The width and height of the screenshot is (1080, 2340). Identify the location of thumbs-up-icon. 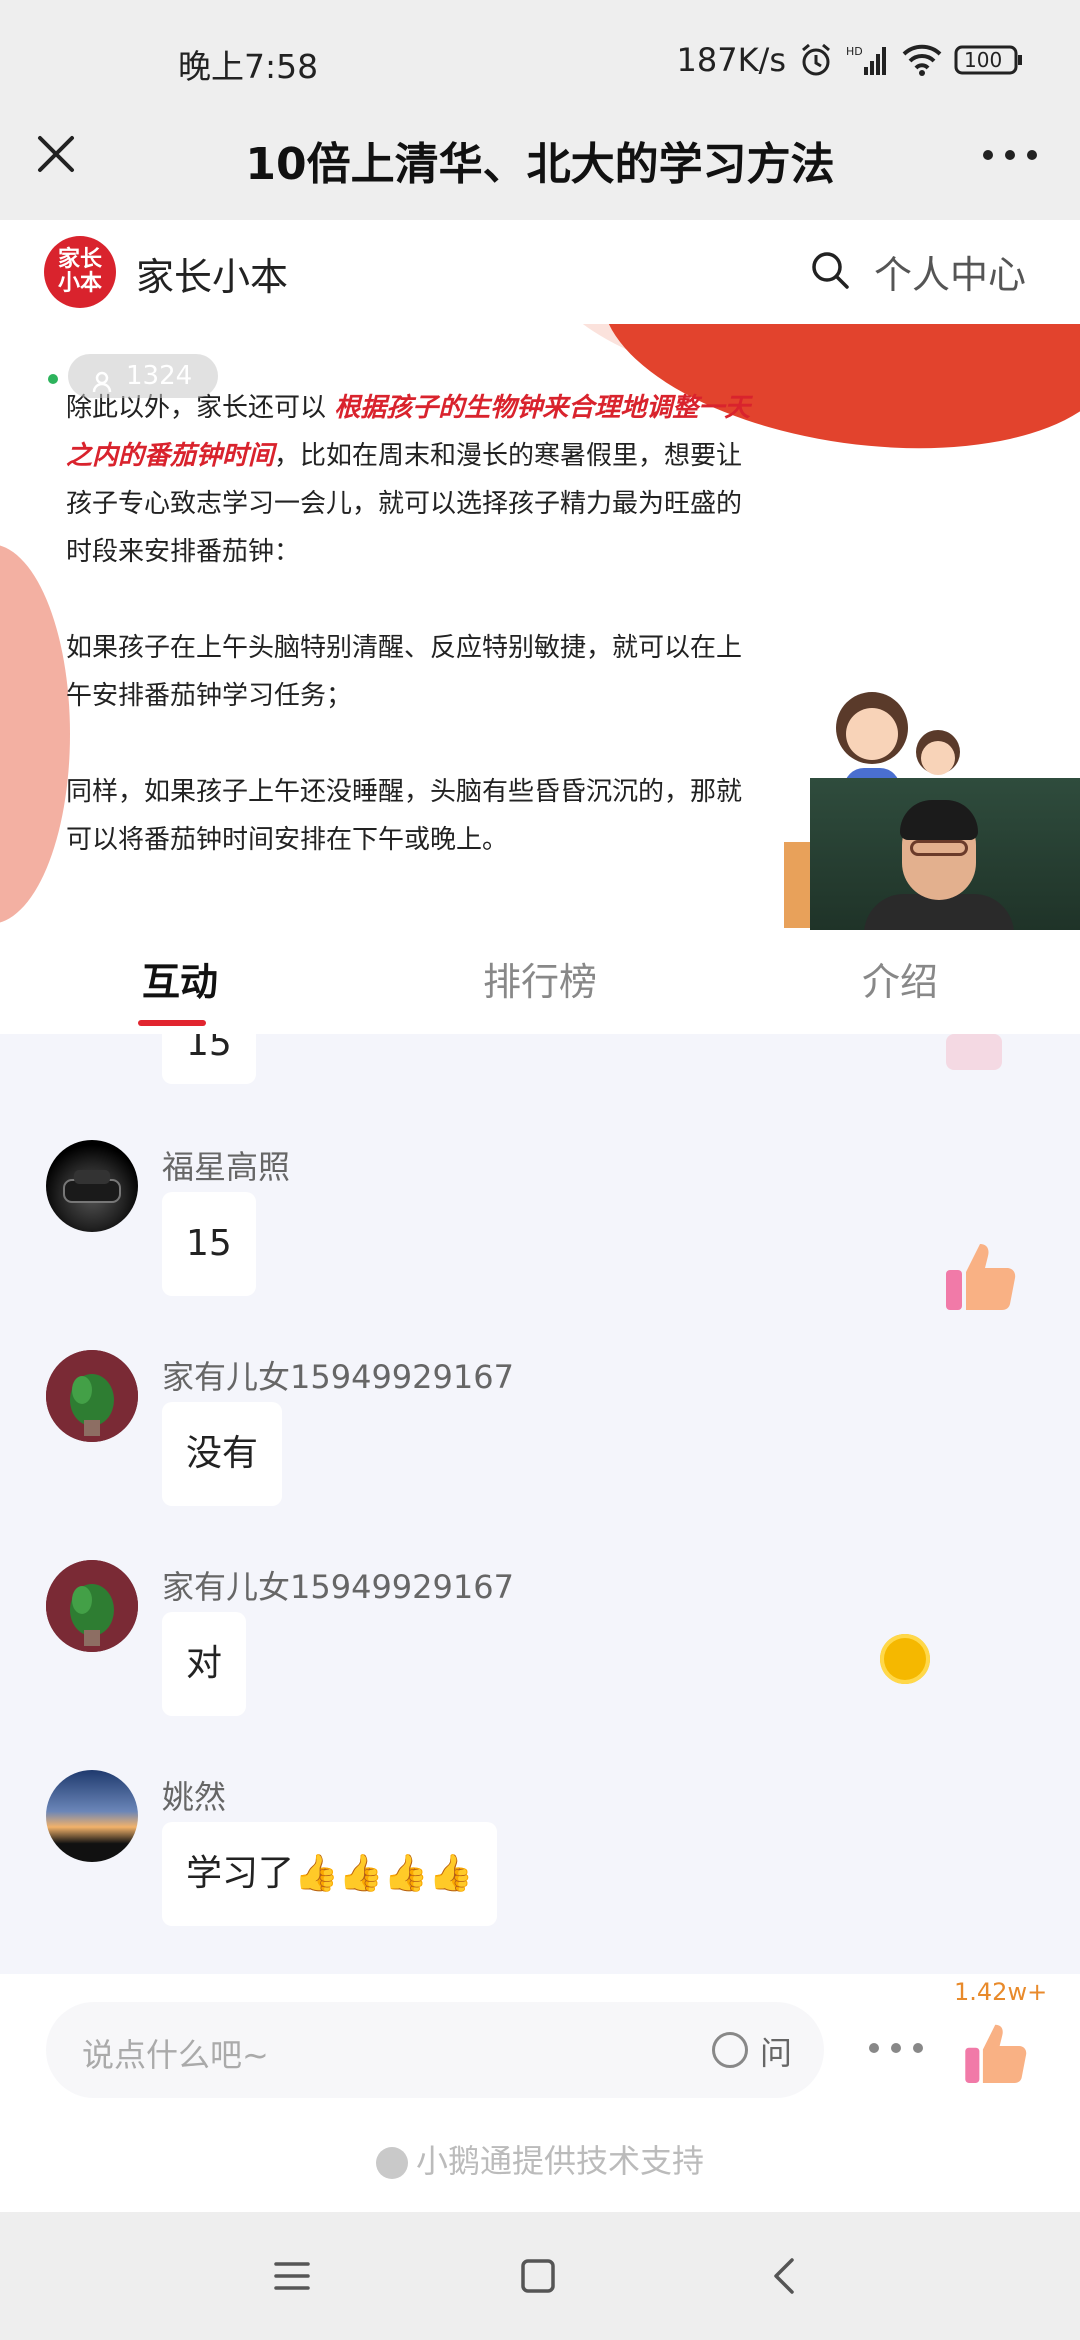
(997, 2053).